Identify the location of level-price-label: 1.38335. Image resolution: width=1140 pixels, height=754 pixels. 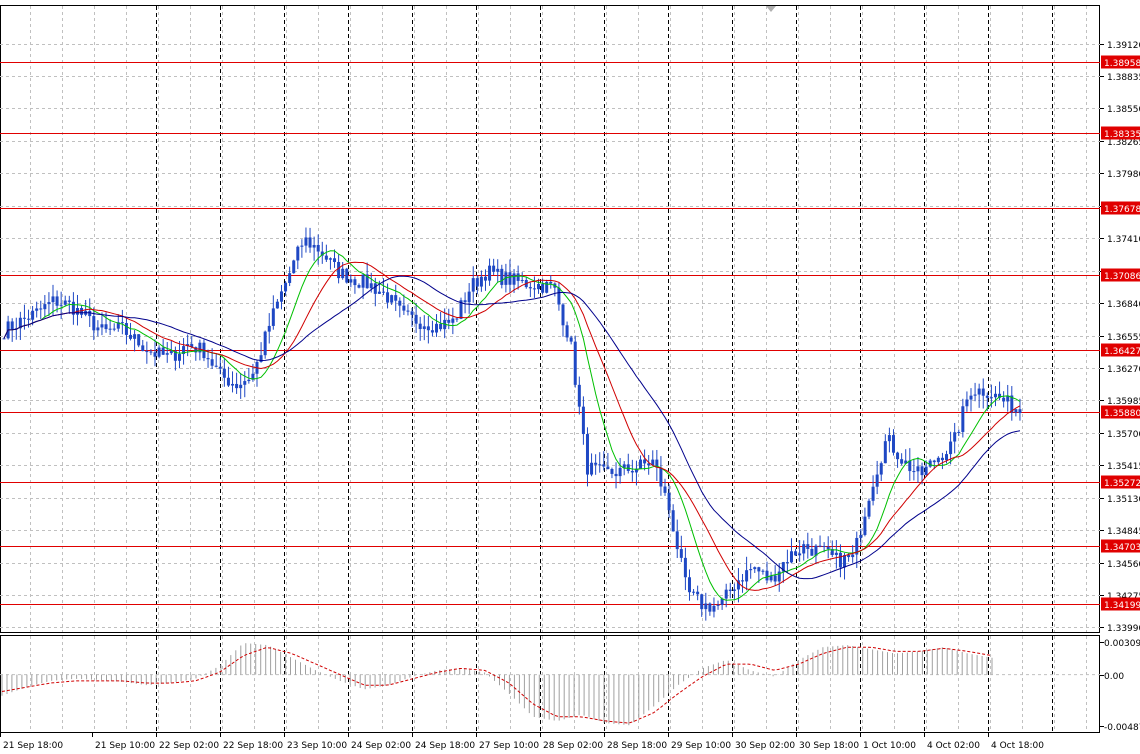
(1122, 135).